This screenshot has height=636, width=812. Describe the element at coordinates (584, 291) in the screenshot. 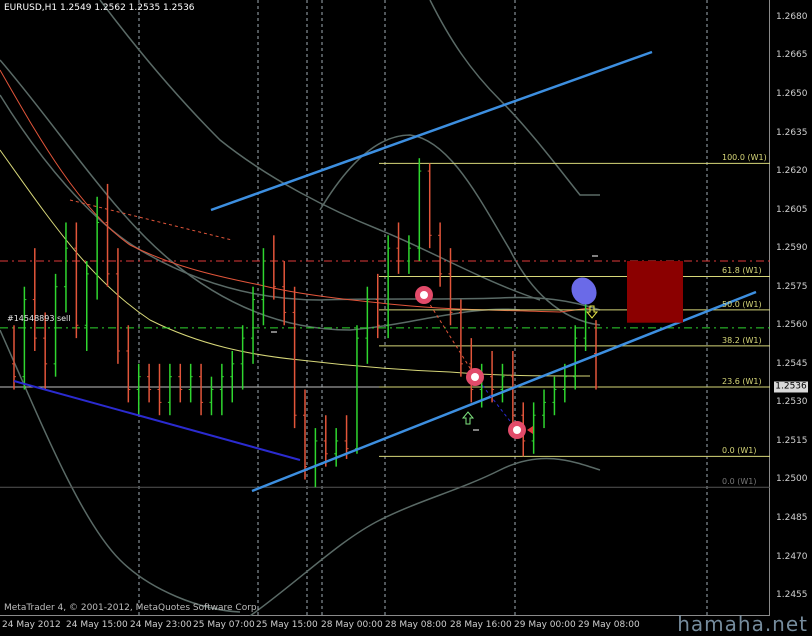

I see `current-position-marker-icon` at that location.